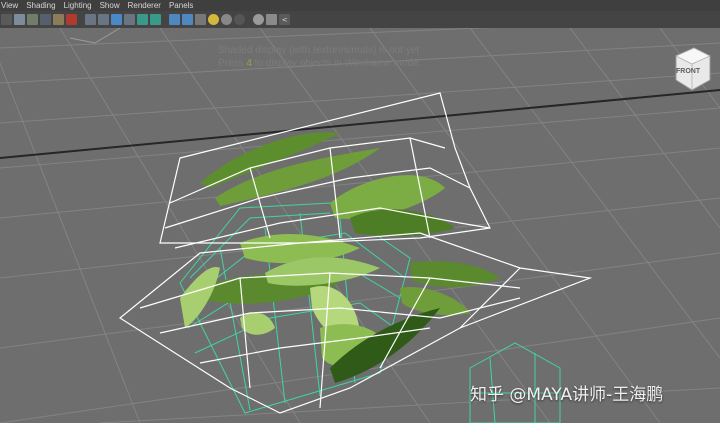 This screenshot has height=423, width=720. I want to click on sphere-icon, so click(258, 19).